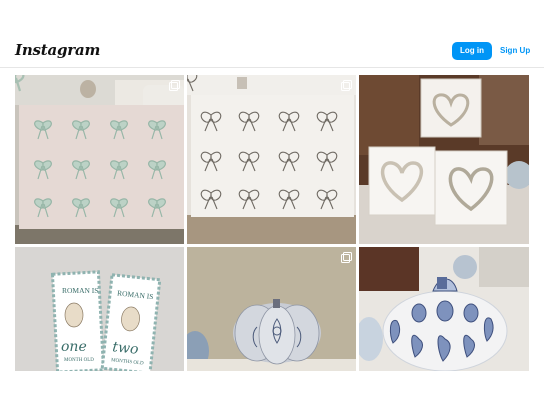 The image size is (544, 408). Describe the element at coordinates (515, 51) in the screenshot. I see `signup-link: Sign Up` at that location.